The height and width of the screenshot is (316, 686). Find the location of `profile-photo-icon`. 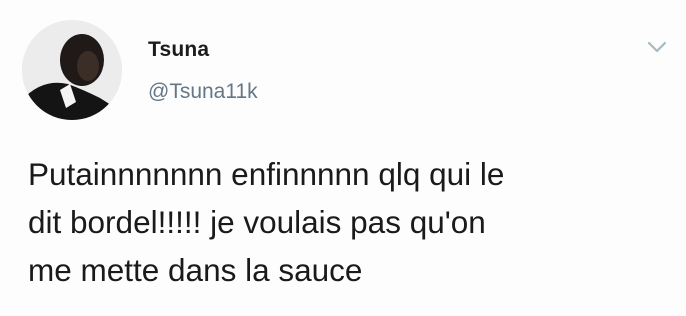

profile-photo-icon is located at coordinates (72, 70).